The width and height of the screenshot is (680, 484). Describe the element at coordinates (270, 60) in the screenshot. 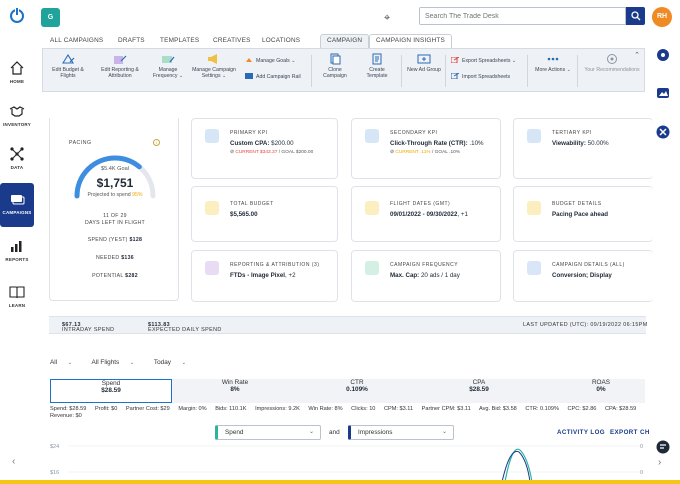

I see `manage-goals-button: Manage Goals ⌄` at that location.